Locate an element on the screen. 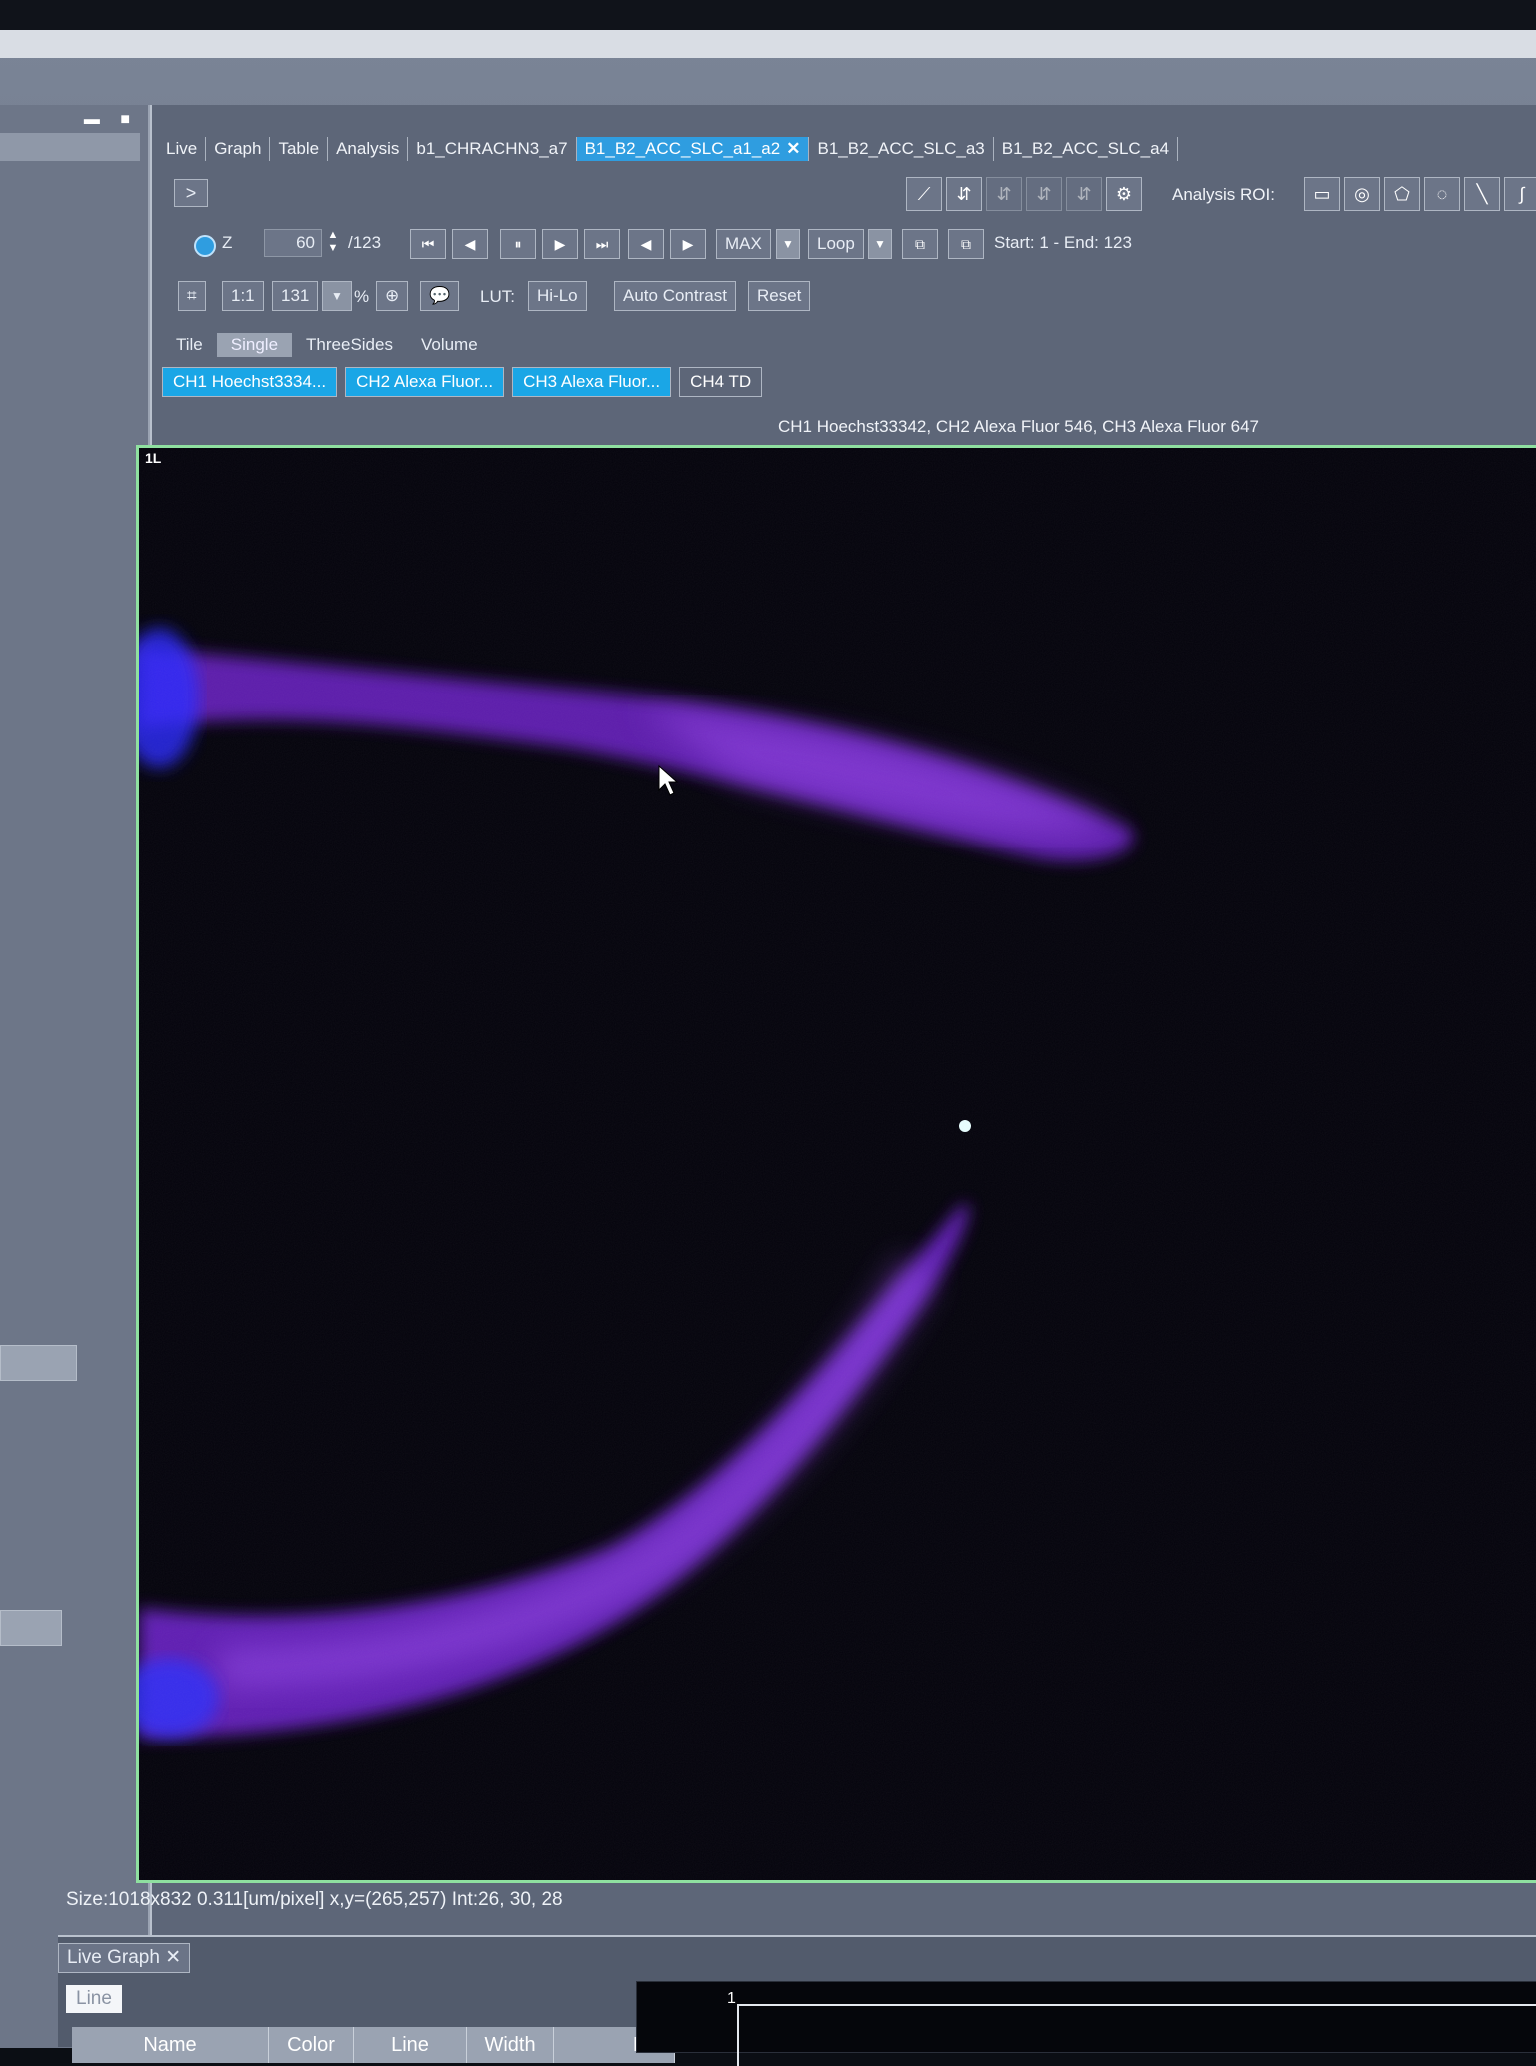 The image size is (1536, 2066). last-frame-icon: ⏭ is located at coordinates (602, 244).